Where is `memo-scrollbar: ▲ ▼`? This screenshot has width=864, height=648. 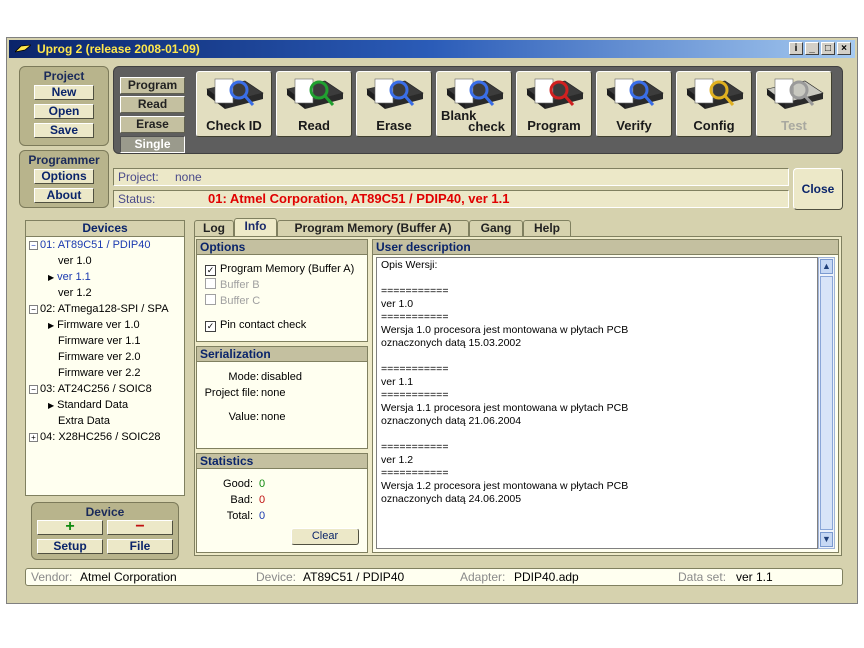 memo-scrollbar: ▲ ▼ is located at coordinates (826, 403).